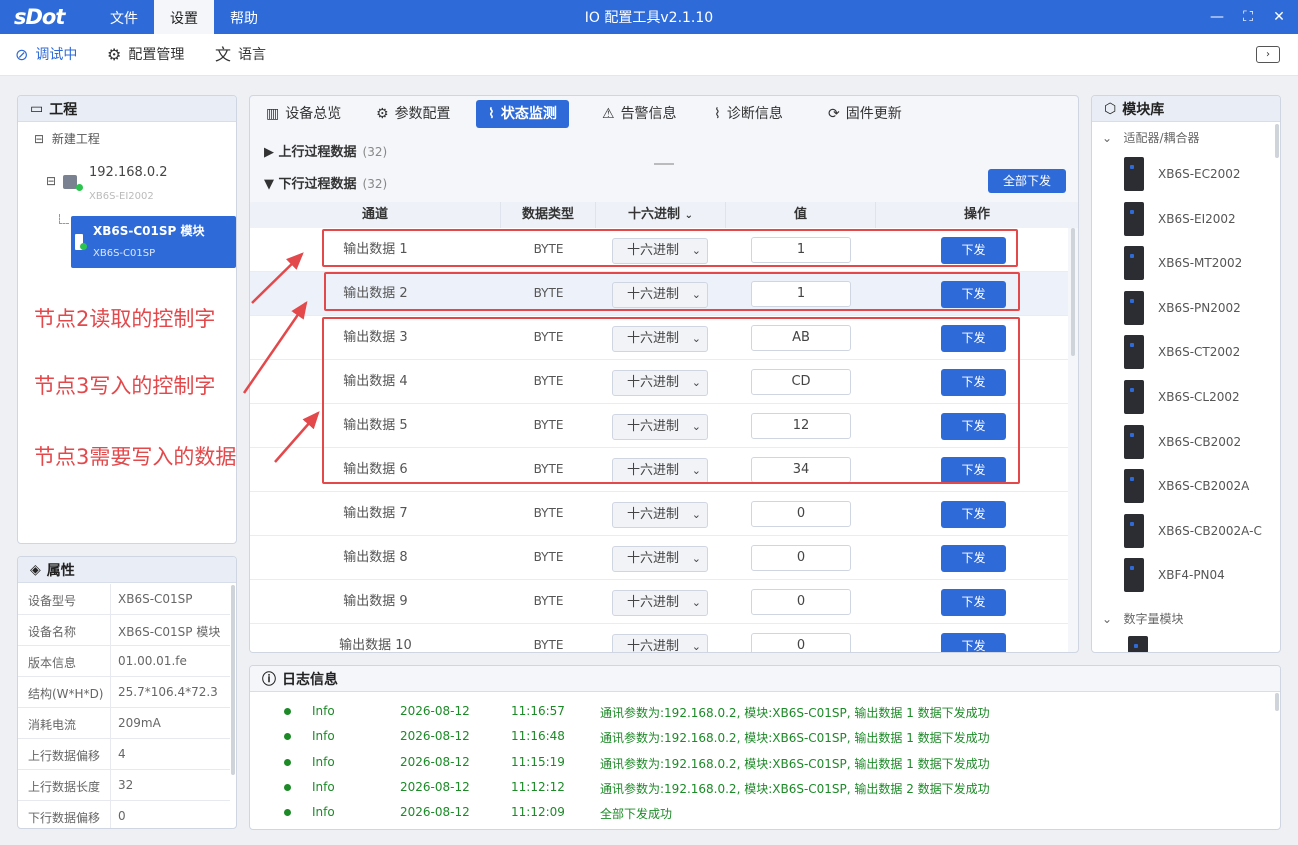 Image resolution: width=1298 pixels, height=845 pixels. Describe the element at coordinates (1174, 575) in the screenshot. I see `library-item: XBF4-PN04` at that location.